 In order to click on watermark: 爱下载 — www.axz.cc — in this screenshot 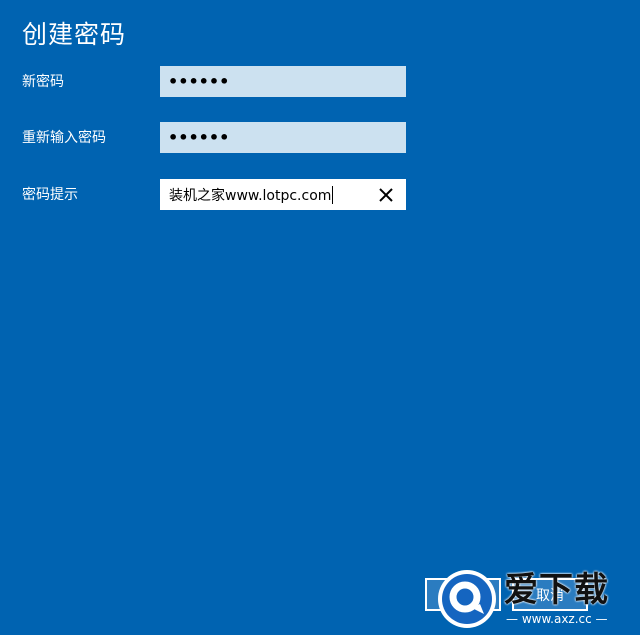, I will do `click(535, 600)`.